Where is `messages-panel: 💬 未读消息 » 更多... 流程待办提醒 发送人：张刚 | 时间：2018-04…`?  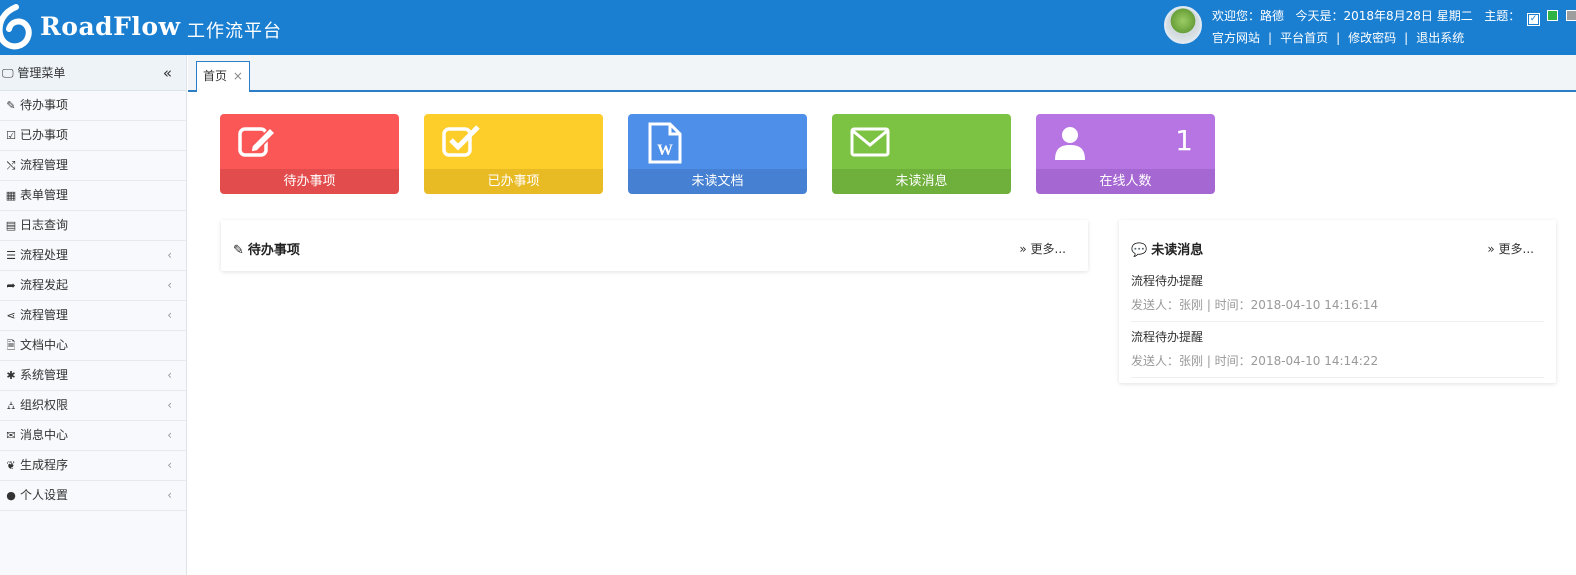 messages-panel: 💬 未读消息 » 更多... 流程待办提醒 发送人：张刚 | 时间：2018-04… is located at coordinates (1337, 301).